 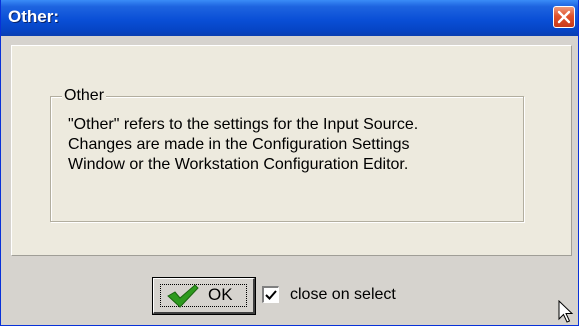 What do you see at coordinates (204, 296) in the screenshot?
I see `ok-button: OK` at bounding box center [204, 296].